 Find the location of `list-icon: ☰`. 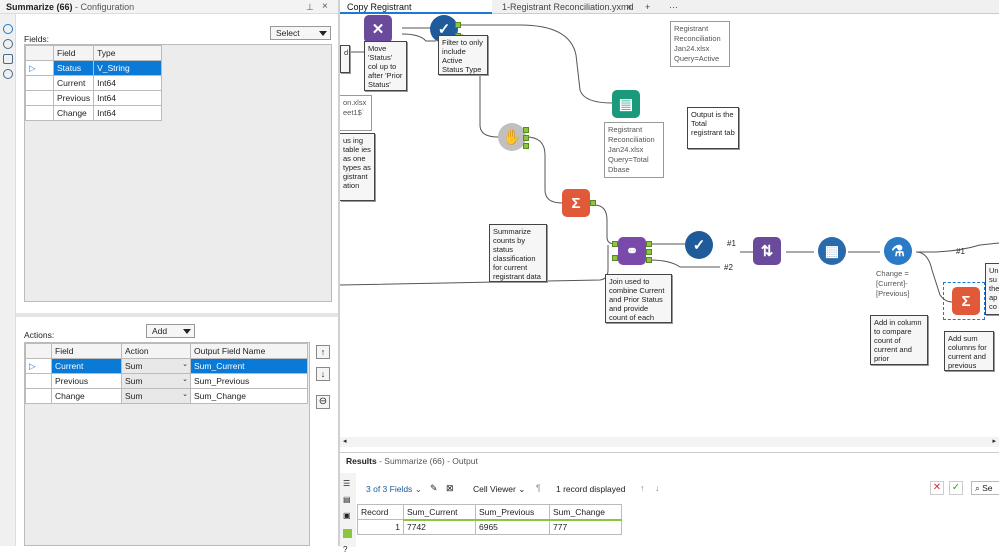

list-icon: ☰ is located at coordinates (346, 483).